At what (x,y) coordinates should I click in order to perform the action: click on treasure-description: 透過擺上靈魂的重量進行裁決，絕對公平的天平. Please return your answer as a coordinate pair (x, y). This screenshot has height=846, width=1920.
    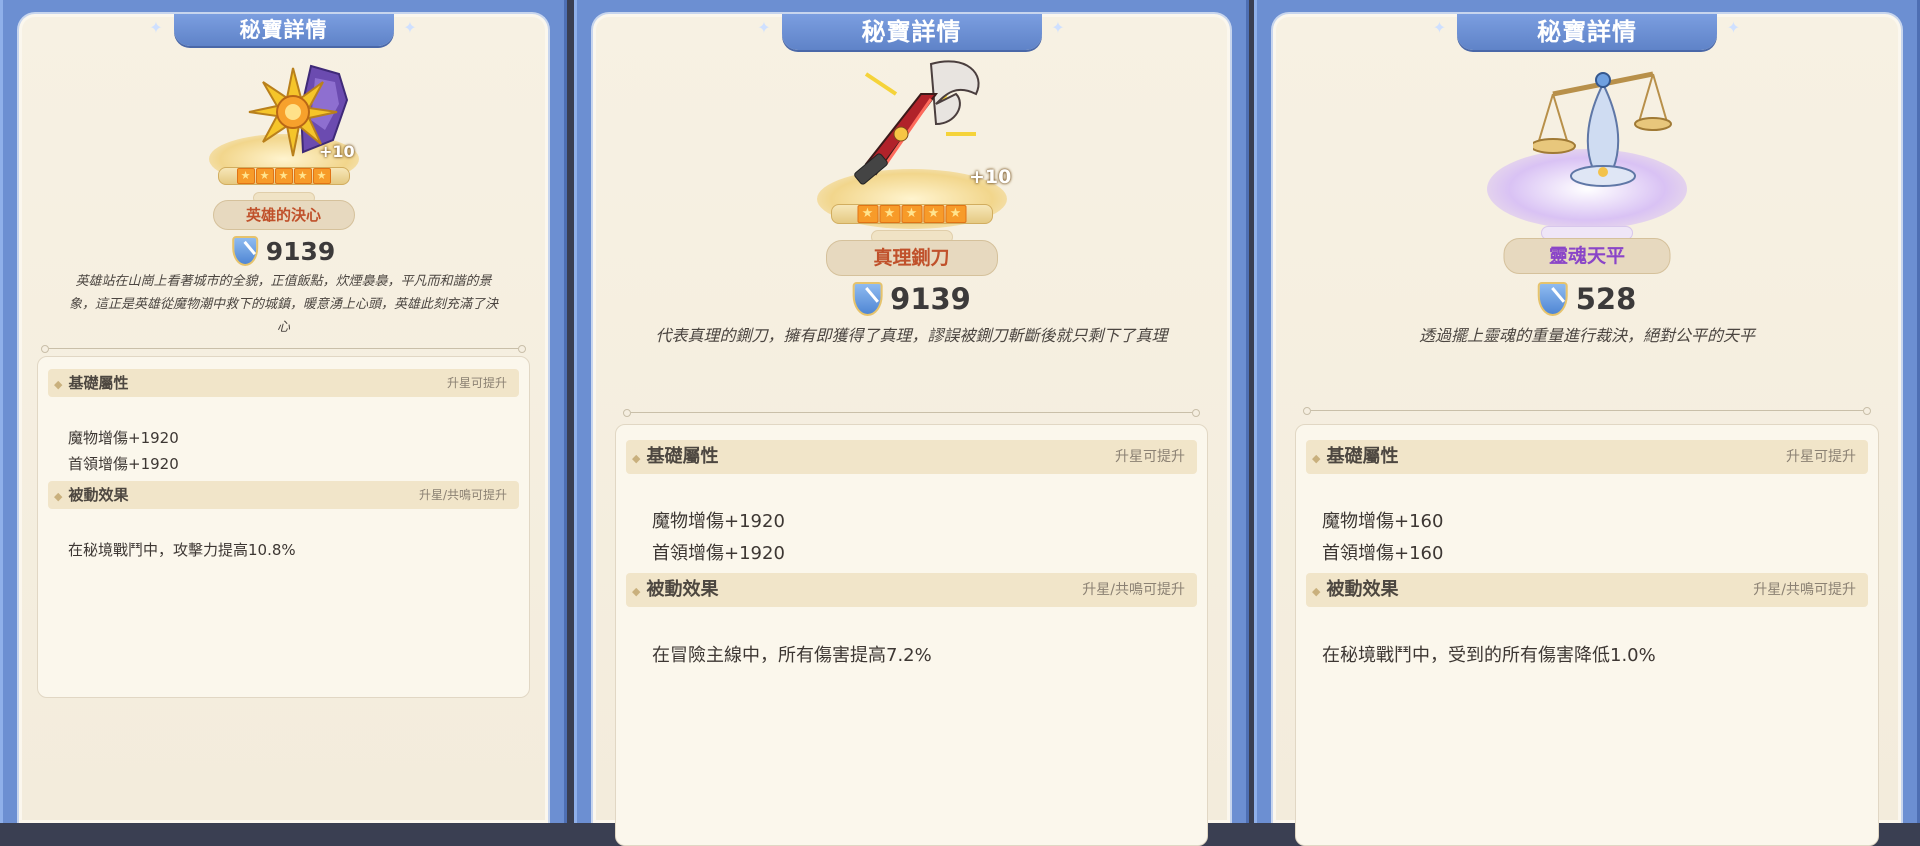
    Looking at the image, I should click on (1586, 335).